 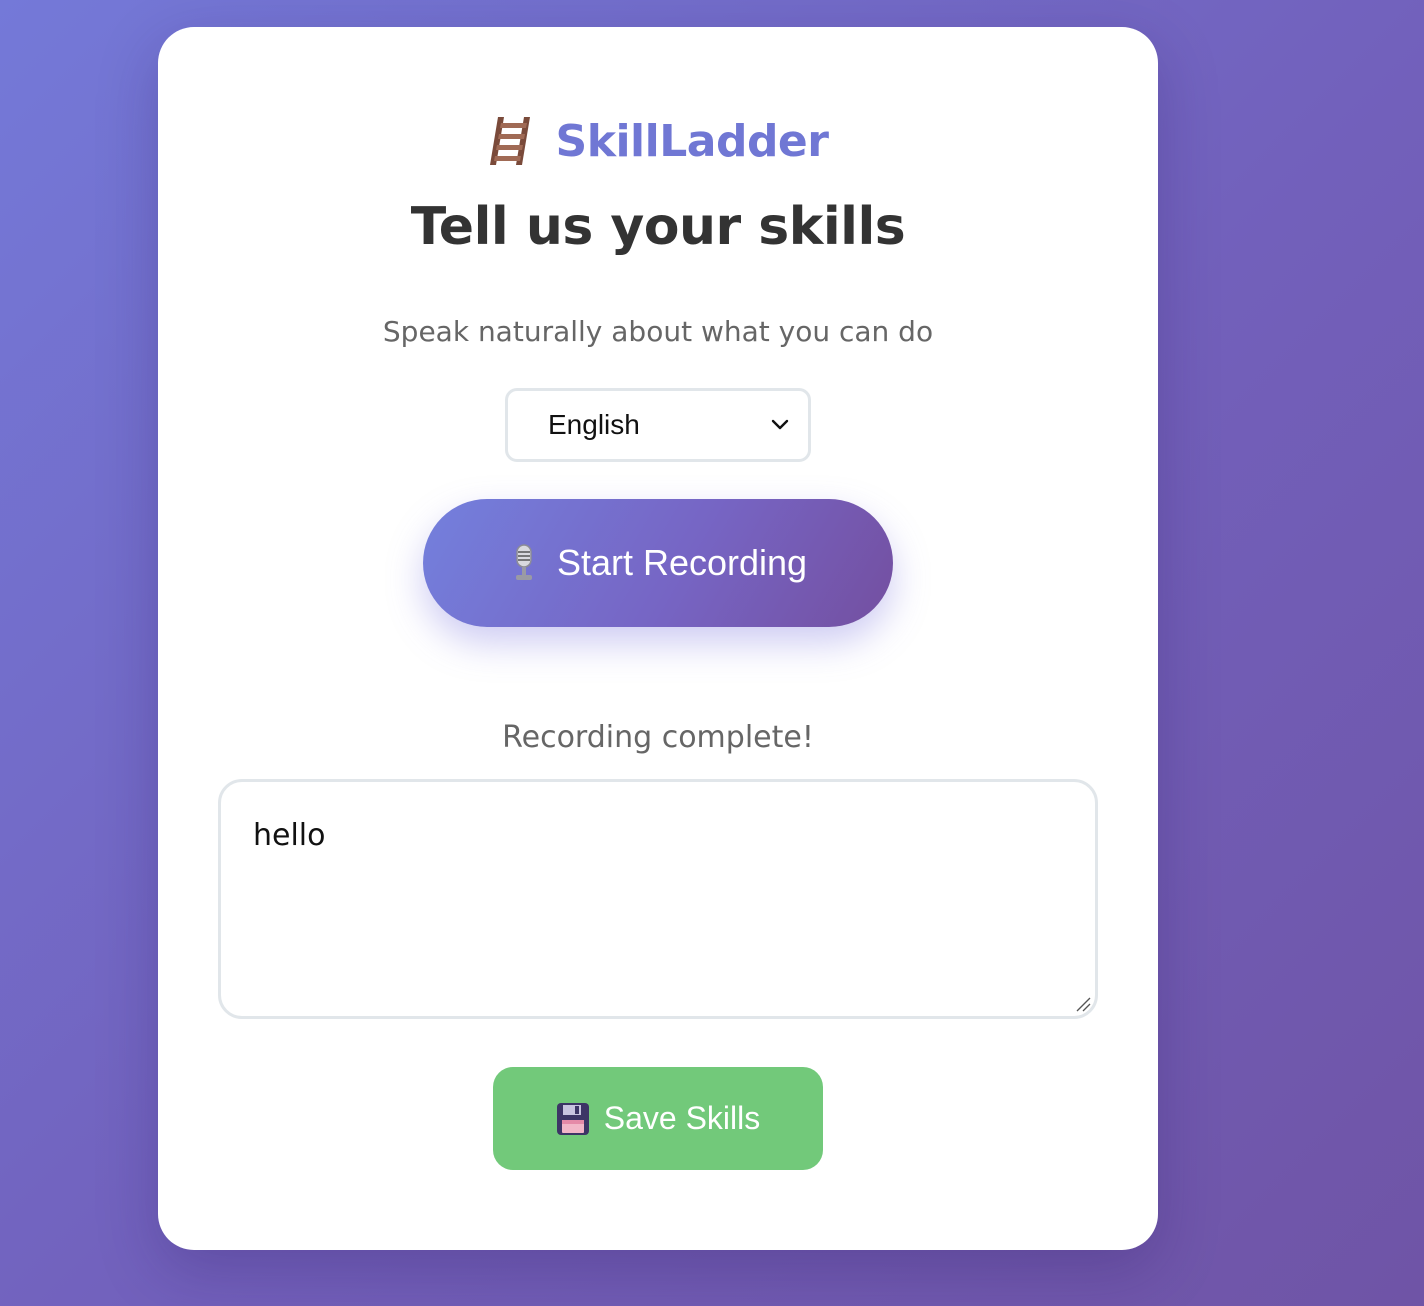 What do you see at coordinates (658, 899) in the screenshot?
I see `skills-textarea: hello` at bounding box center [658, 899].